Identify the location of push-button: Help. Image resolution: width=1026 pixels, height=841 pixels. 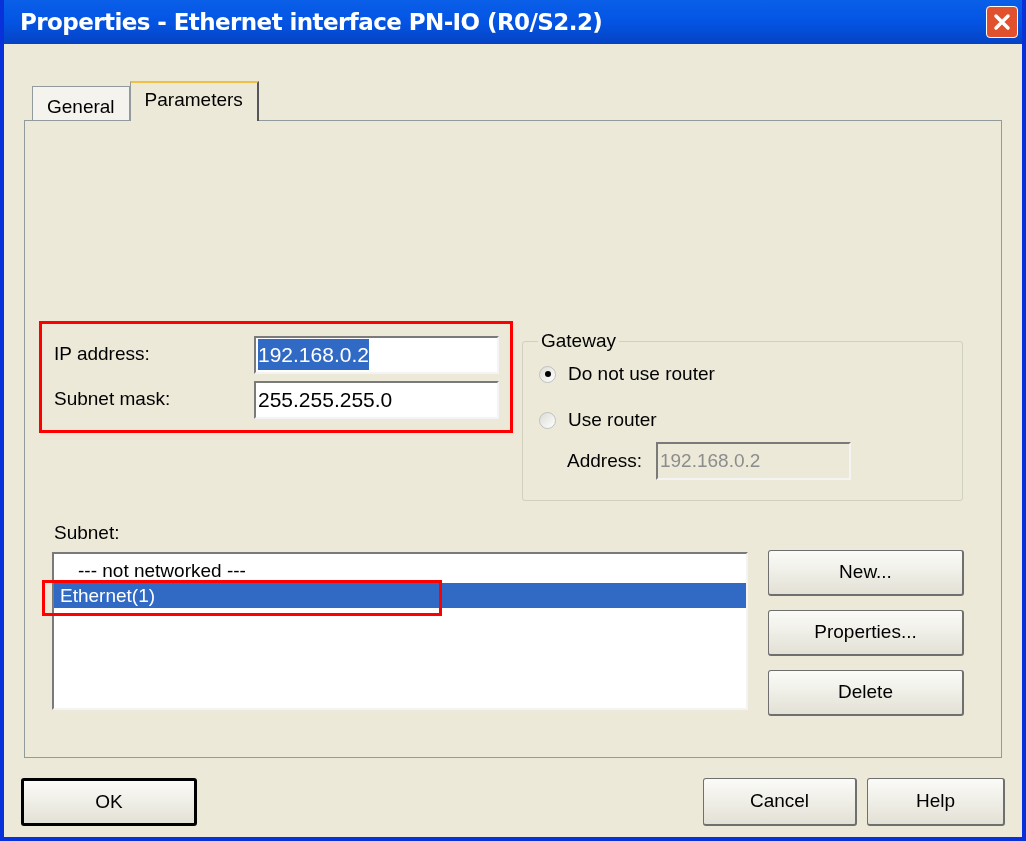
(936, 802).